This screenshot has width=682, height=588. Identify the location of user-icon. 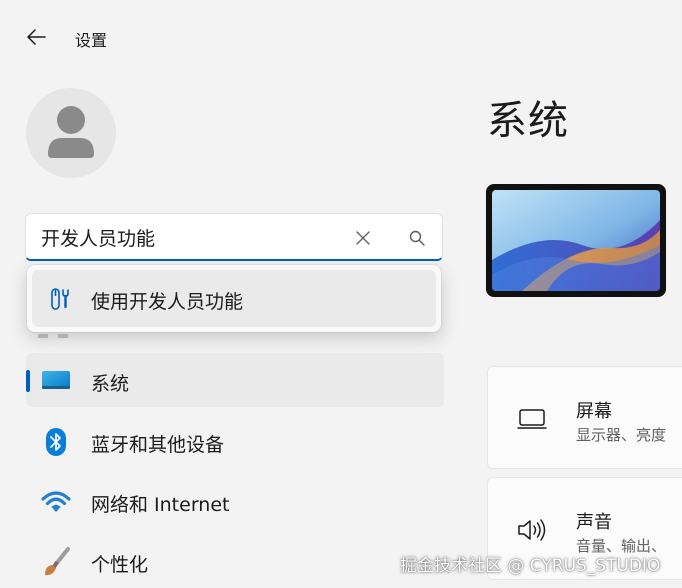
(71, 132).